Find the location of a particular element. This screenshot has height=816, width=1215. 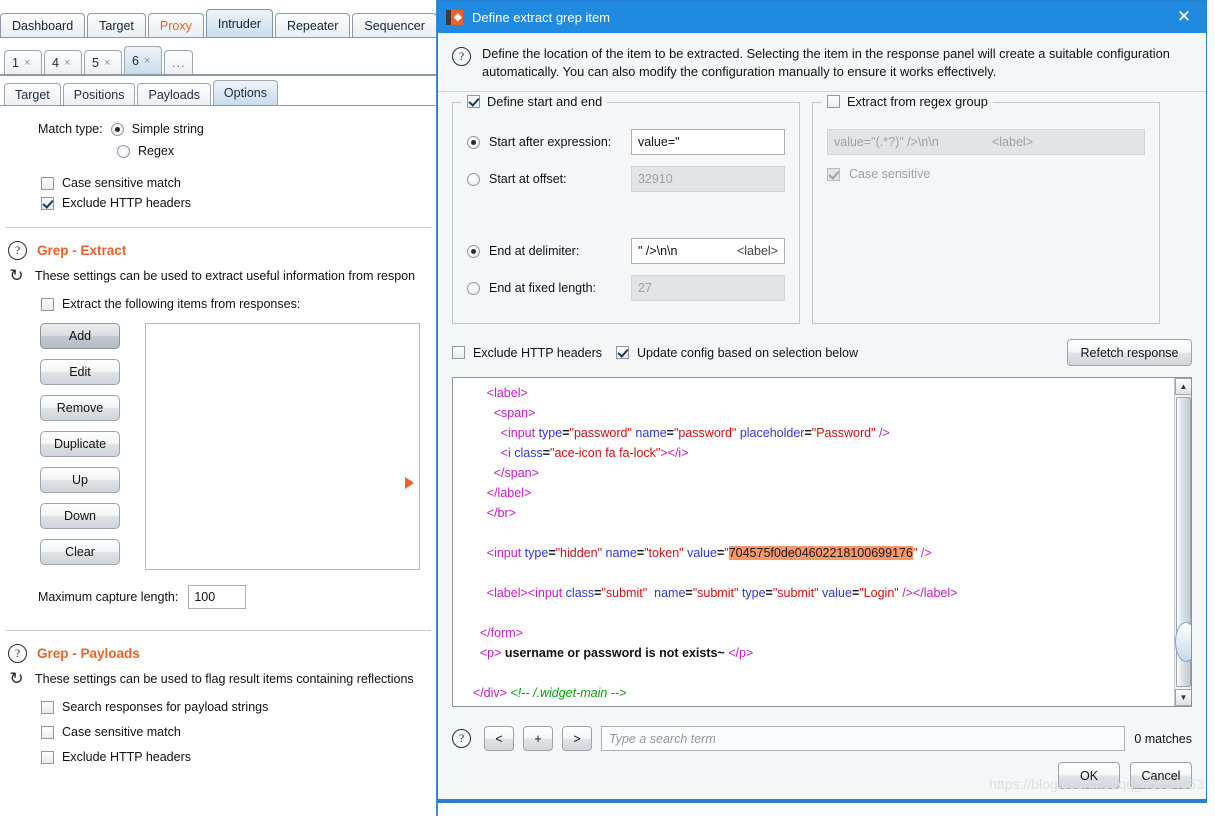

radio-simple-string is located at coordinates (117, 129).